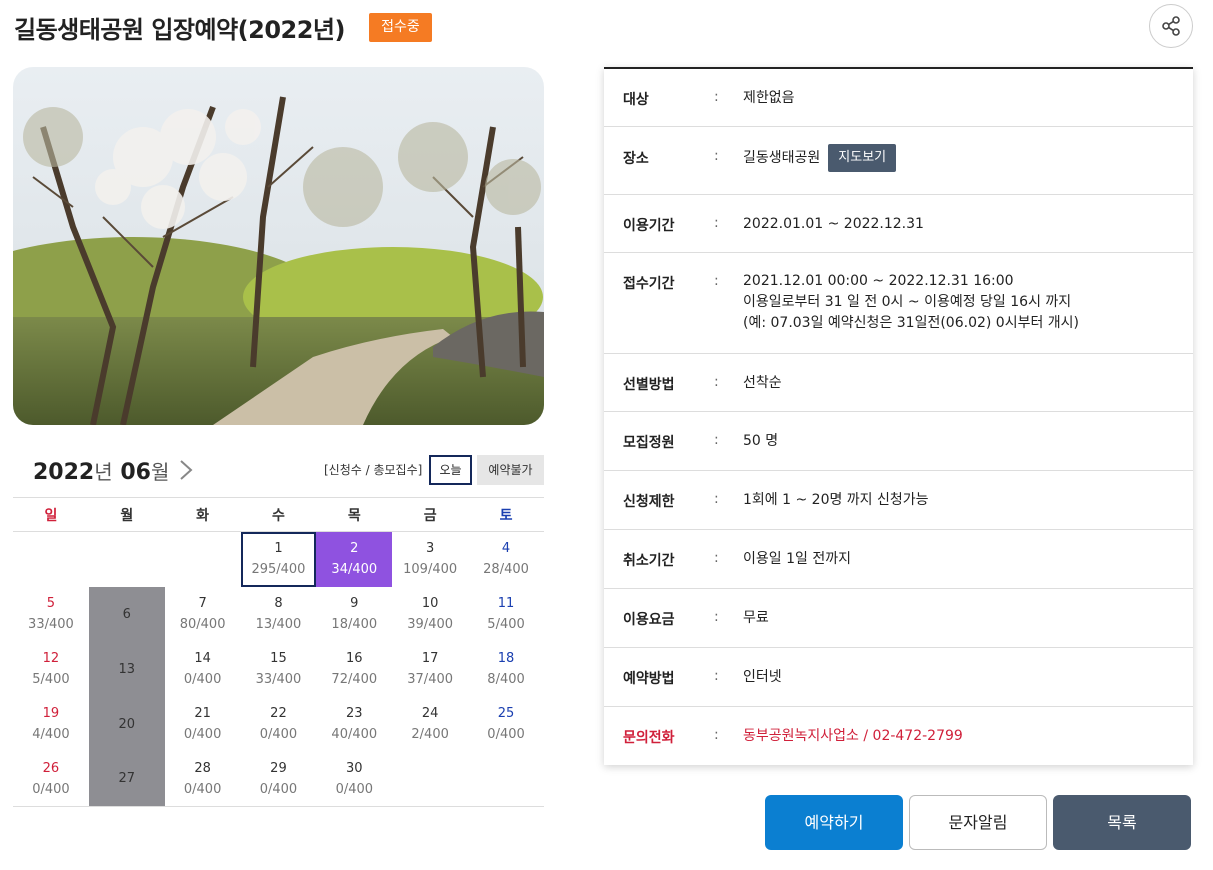  What do you see at coordinates (649, 284) in the screenshot?
I see `info-label: 접수기간` at bounding box center [649, 284].